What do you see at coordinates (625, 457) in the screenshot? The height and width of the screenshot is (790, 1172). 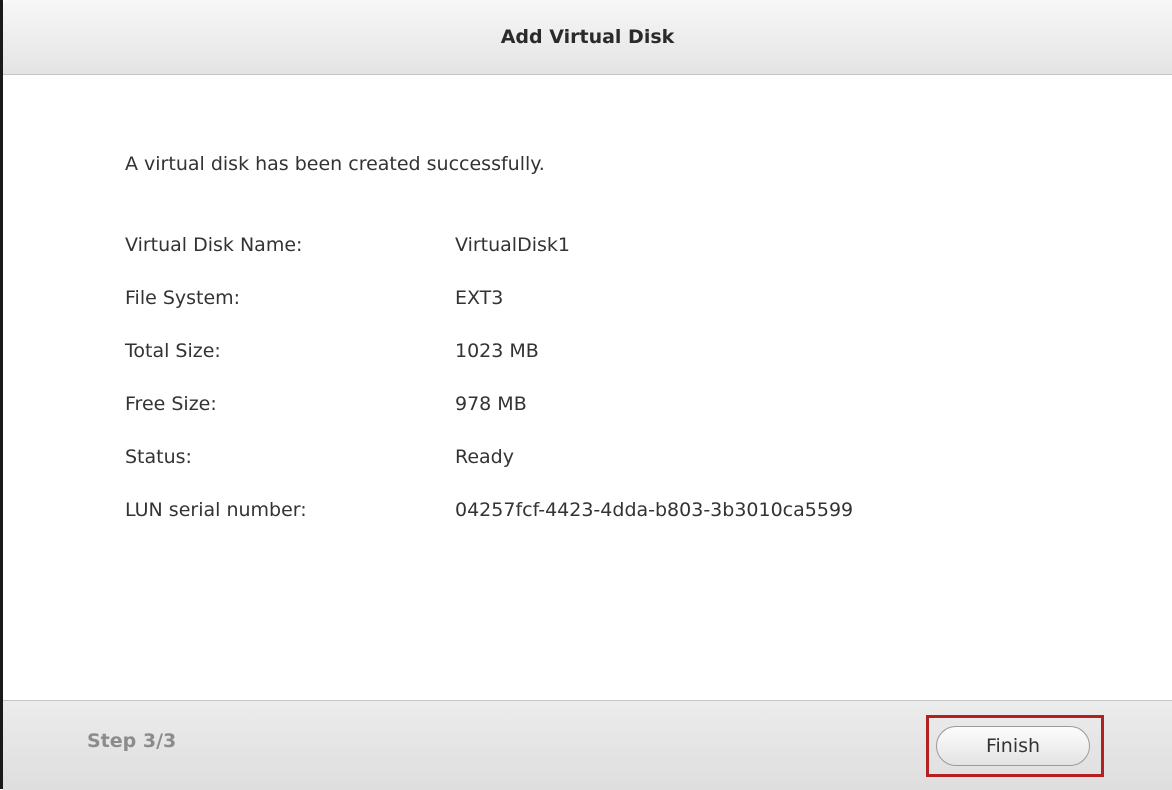 I see `detail-row-status: Status: Ready` at bounding box center [625, 457].